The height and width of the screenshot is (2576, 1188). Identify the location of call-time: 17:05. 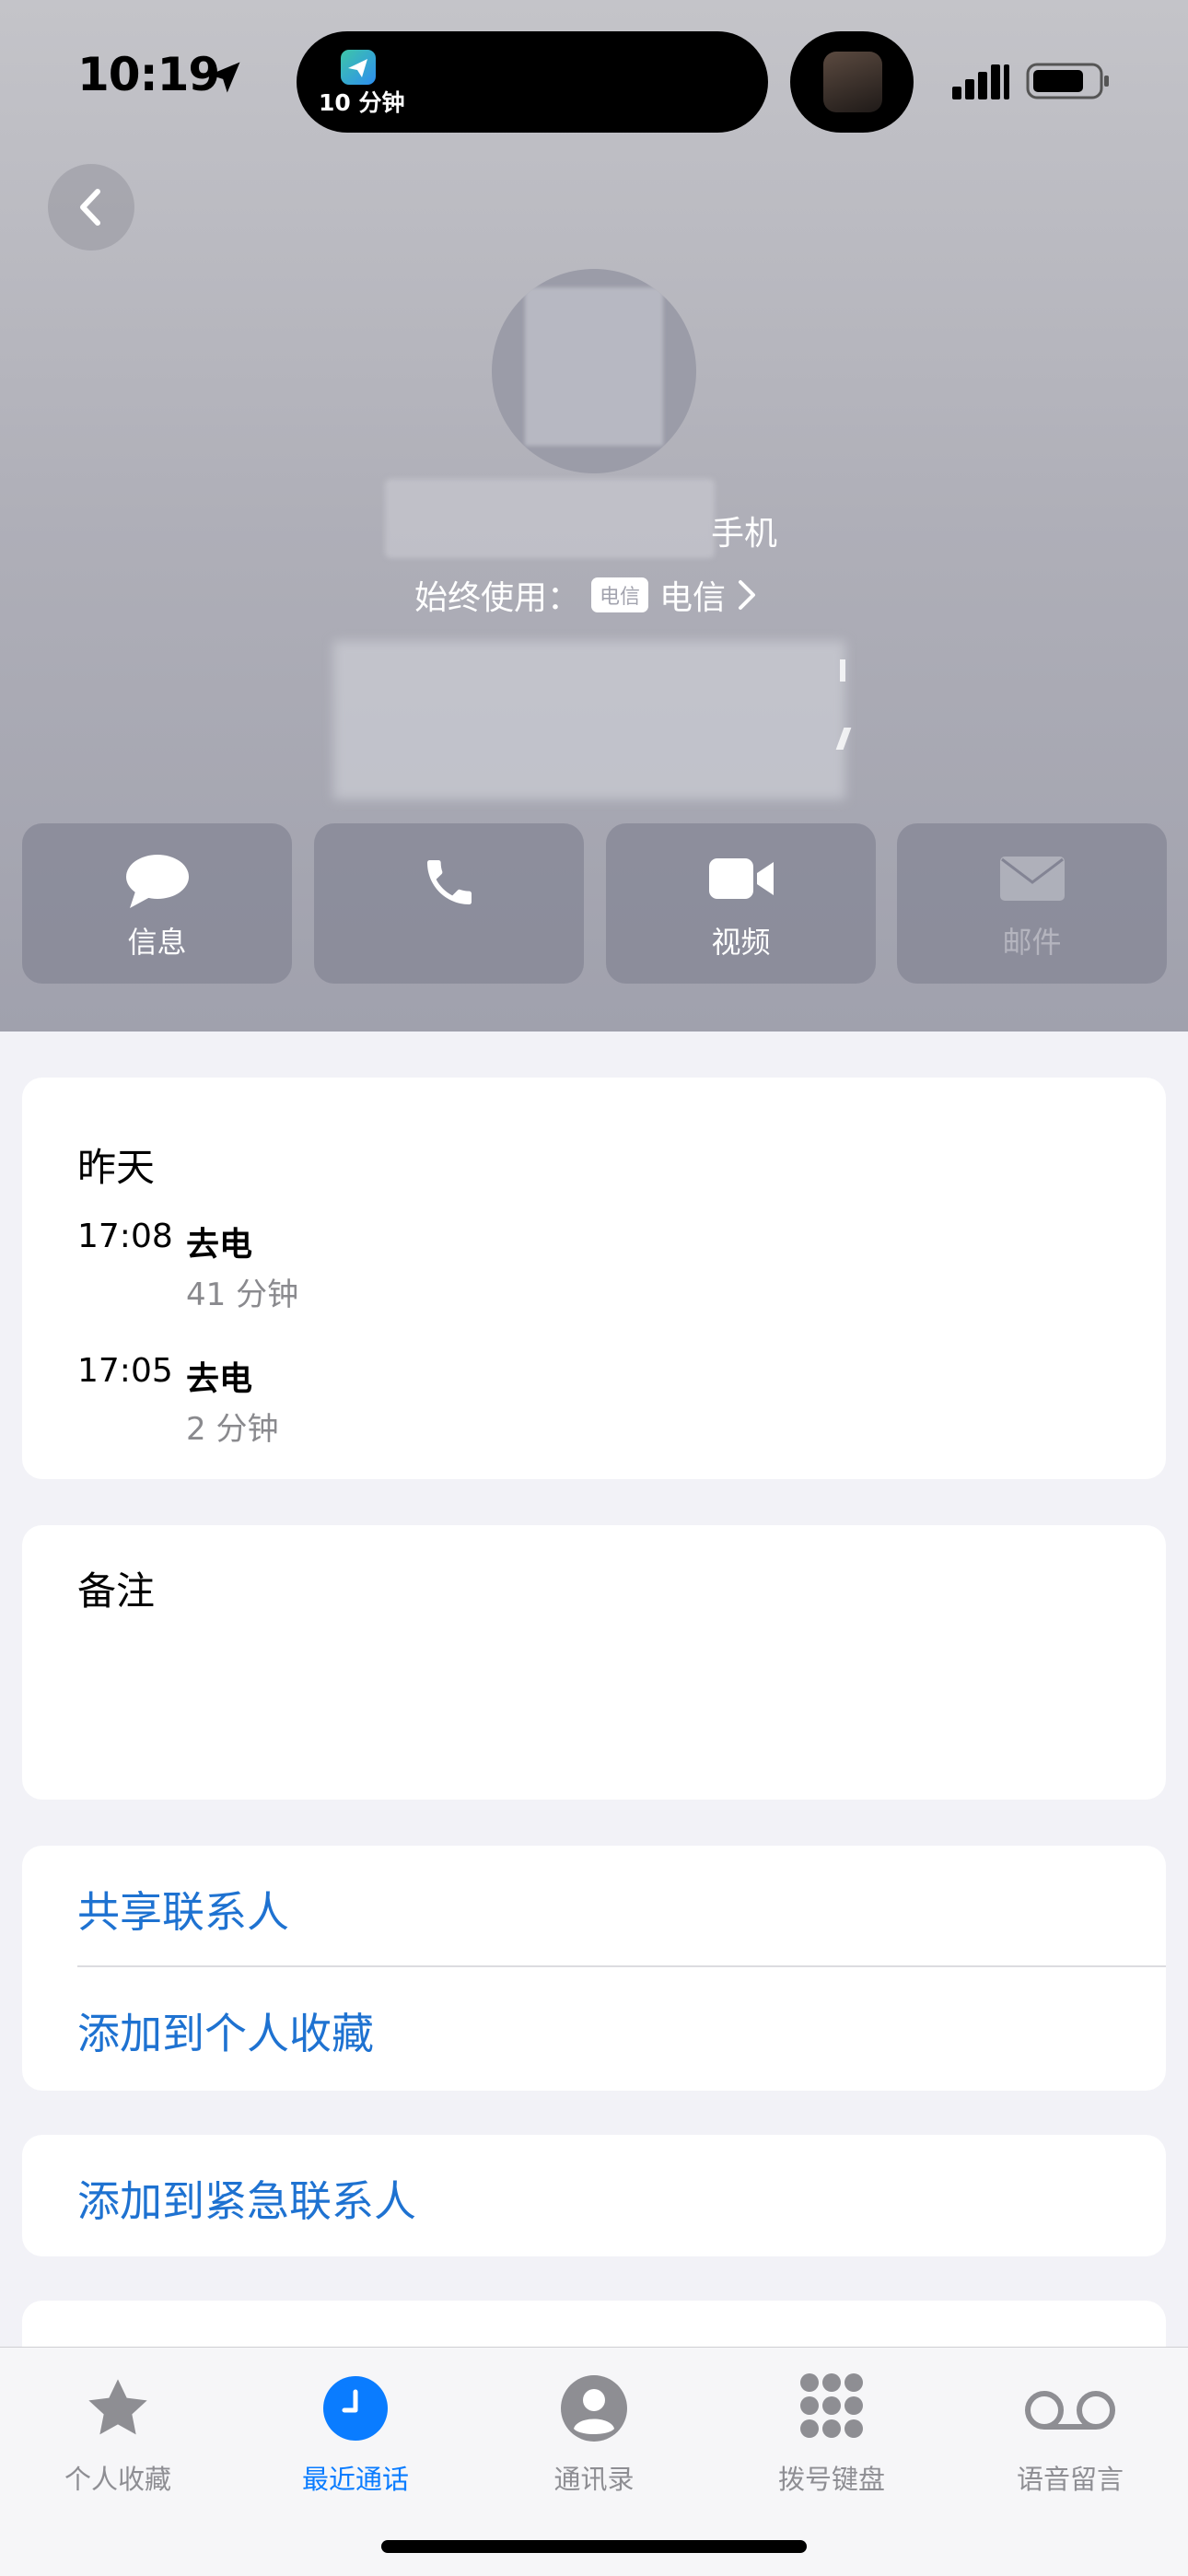
(125, 1371).